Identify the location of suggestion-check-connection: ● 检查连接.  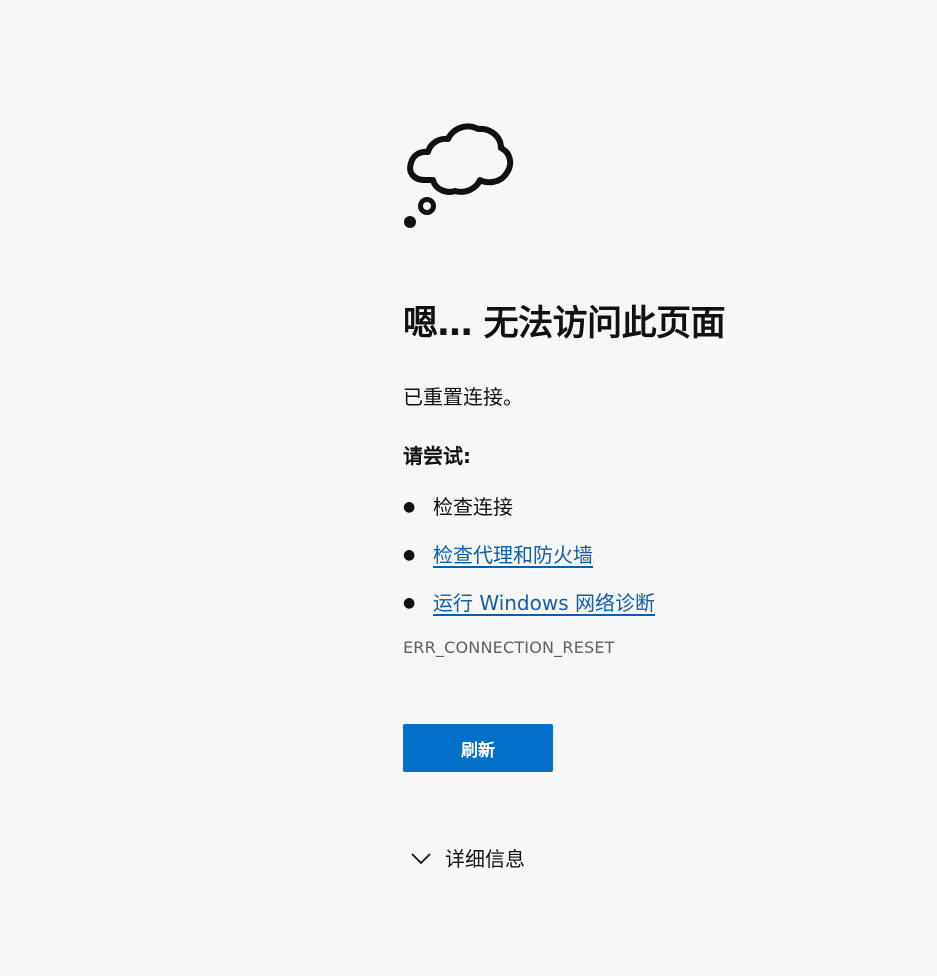
(643, 507).